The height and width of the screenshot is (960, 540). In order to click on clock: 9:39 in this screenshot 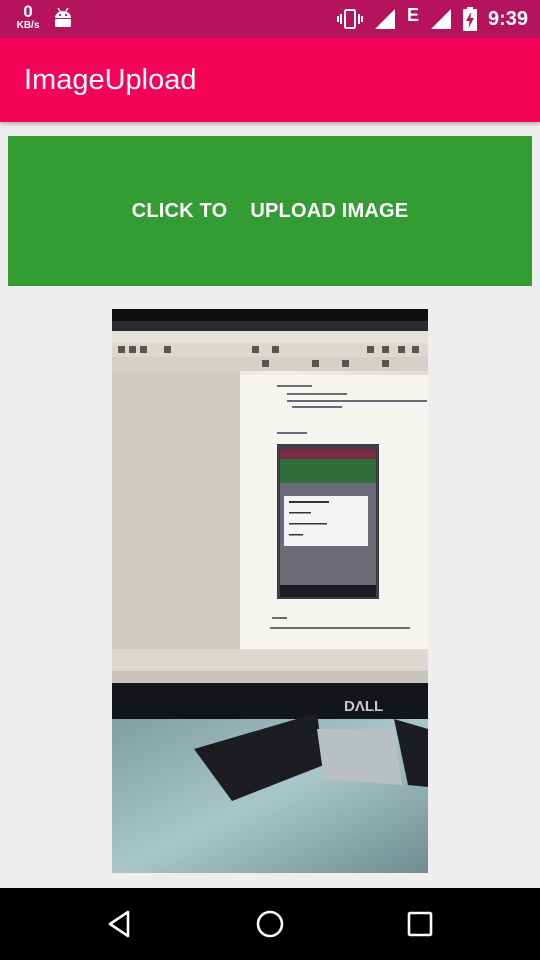, I will do `click(507, 18)`.